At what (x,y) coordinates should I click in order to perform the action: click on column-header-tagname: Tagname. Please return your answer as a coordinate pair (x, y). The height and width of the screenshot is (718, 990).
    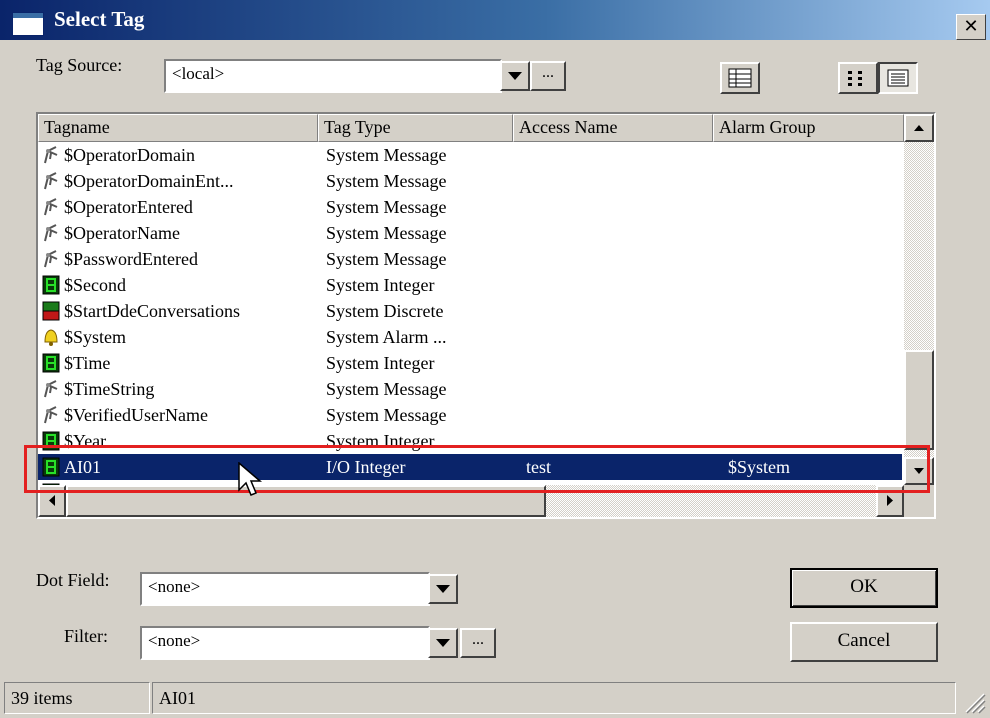
    Looking at the image, I should click on (178, 128).